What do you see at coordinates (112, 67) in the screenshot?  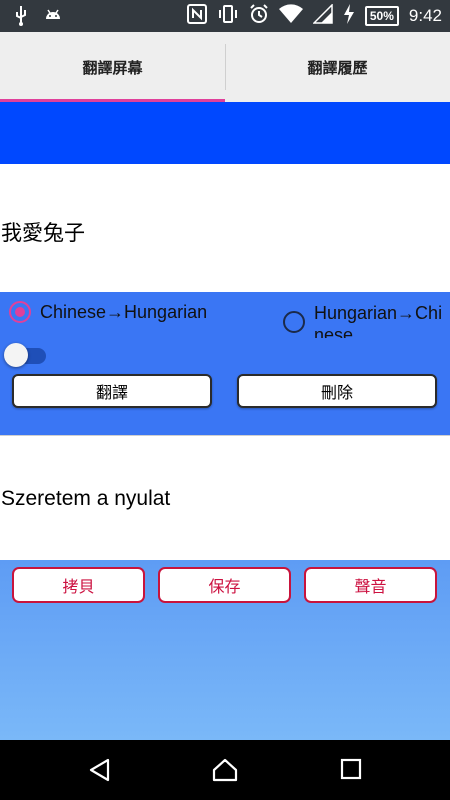 I see `tab-translate-screen: 翻譯屏幕` at bounding box center [112, 67].